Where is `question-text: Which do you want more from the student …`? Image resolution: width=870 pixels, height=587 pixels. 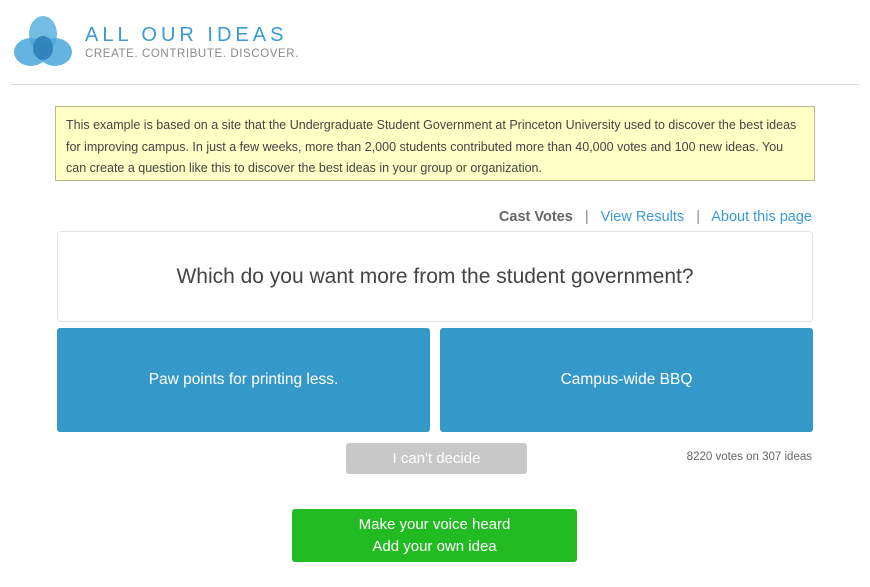 question-text: Which do you want more from the student … is located at coordinates (435, 276).